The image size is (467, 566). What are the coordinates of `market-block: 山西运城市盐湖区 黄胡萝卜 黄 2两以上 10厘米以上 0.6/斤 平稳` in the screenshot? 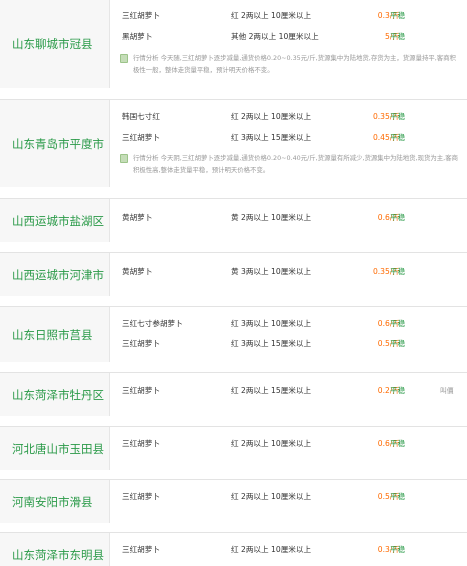 It's located at (233, 220).